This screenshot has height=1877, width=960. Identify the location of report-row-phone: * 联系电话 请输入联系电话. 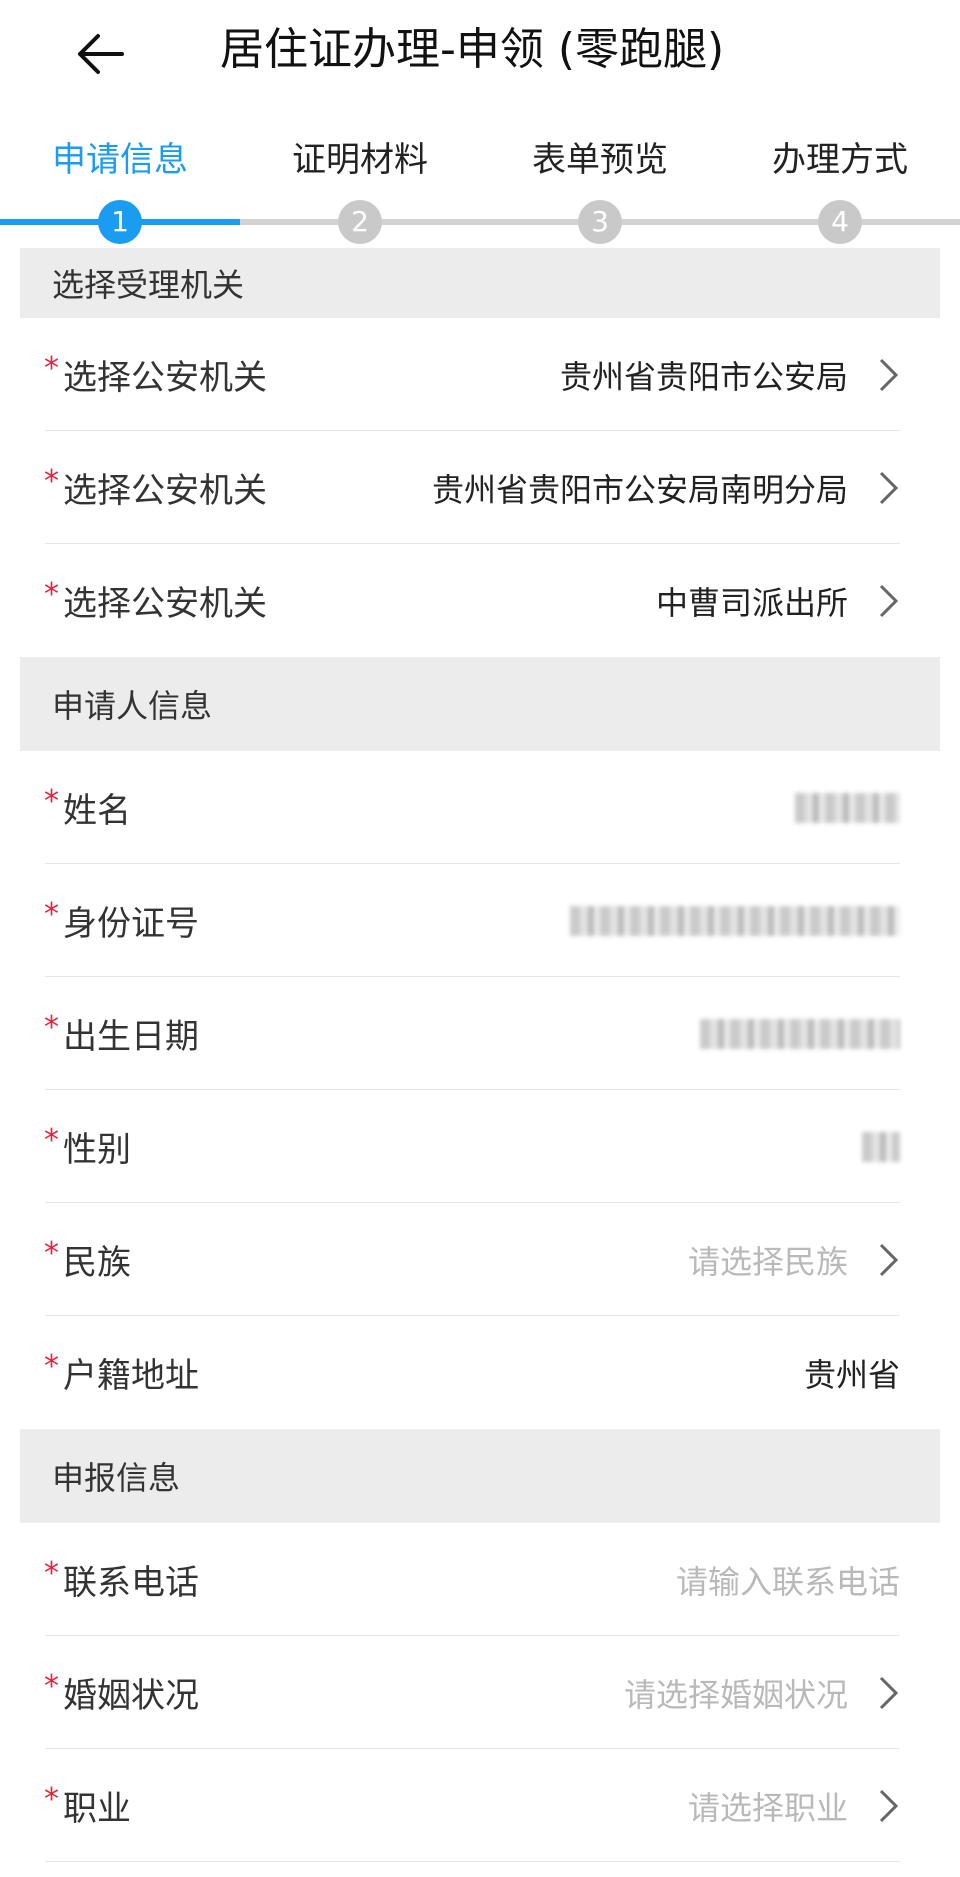
(480, 1579).